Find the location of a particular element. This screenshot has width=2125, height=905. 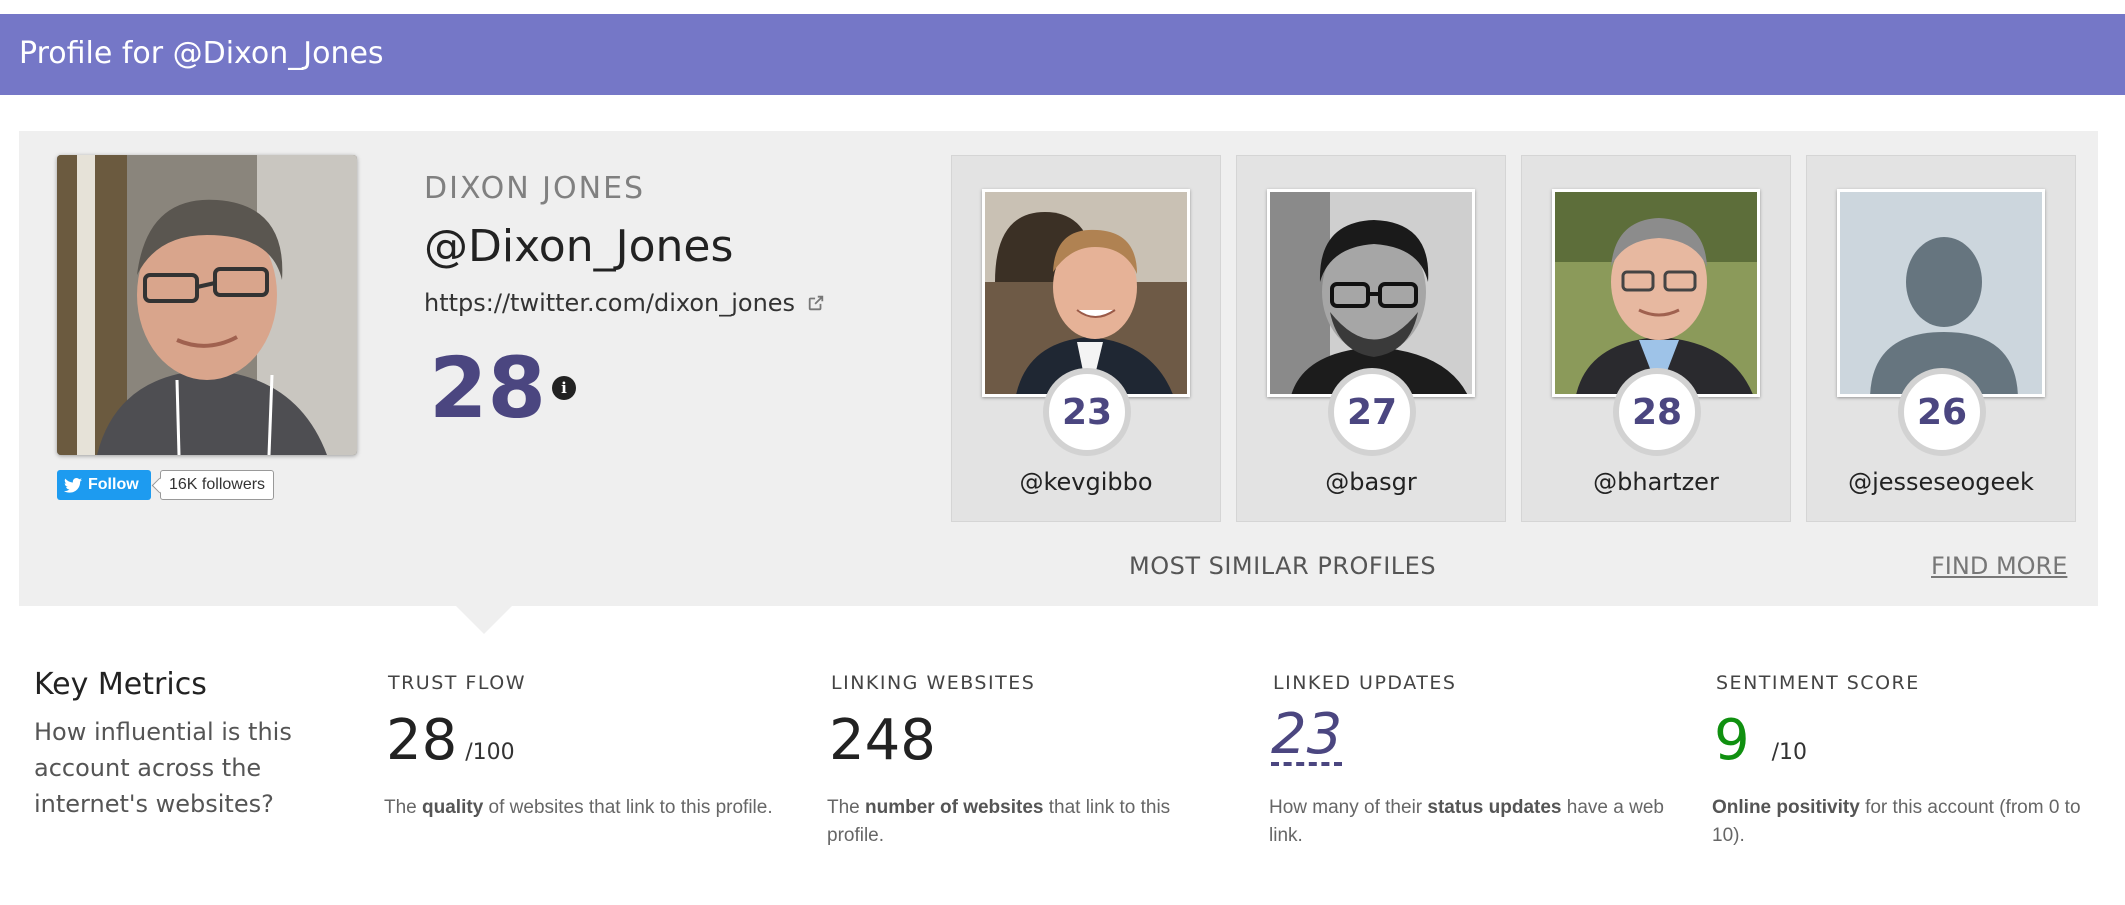

similar-profile-score: 27 is located at coordinates (1372, 412).